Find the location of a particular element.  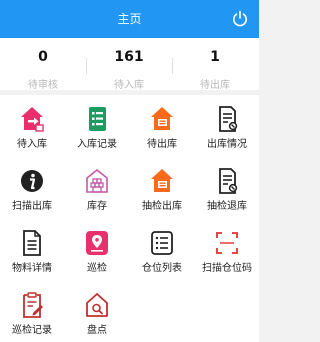

inspection-record-icon is located at coordinates (33, 305).